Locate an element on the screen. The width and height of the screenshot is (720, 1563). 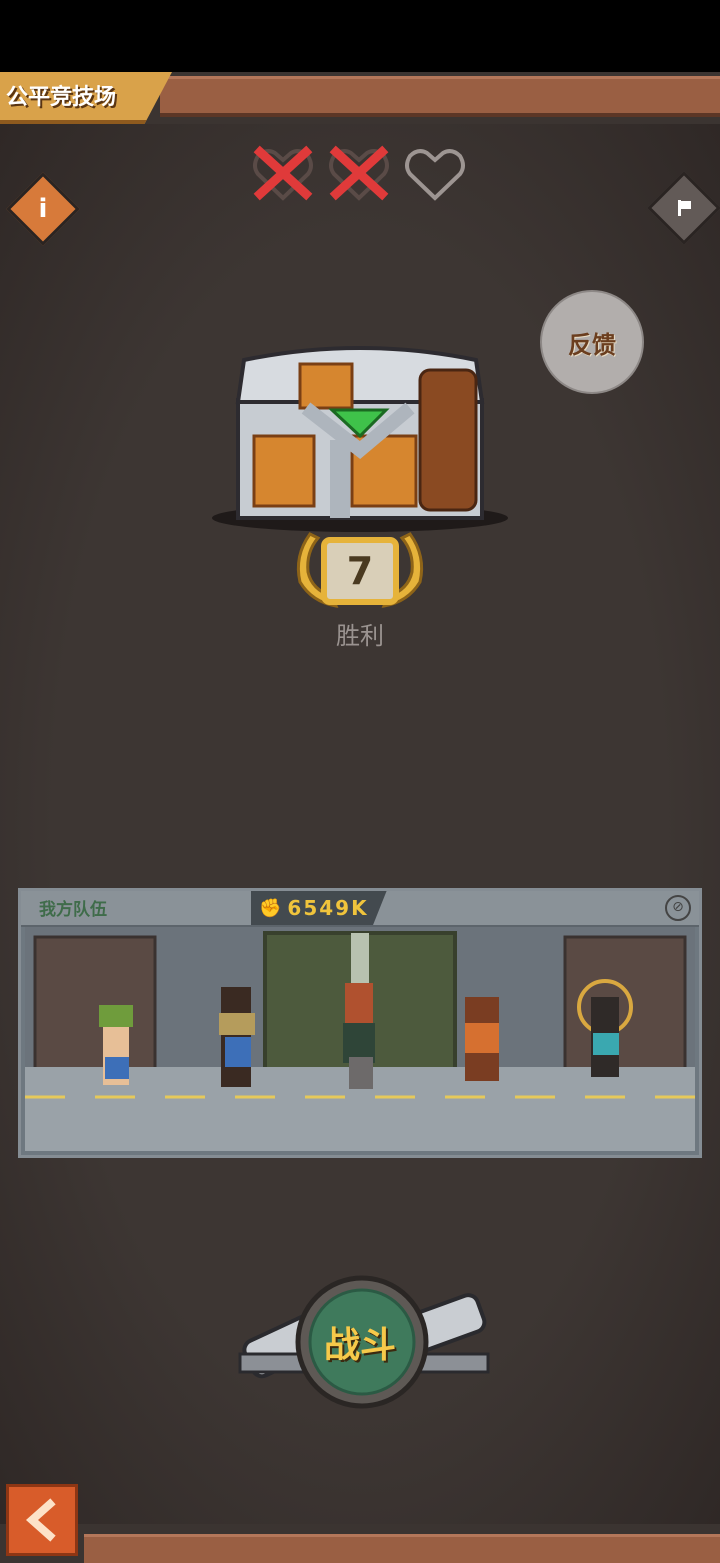
reward-chest-icon is located at coordinates (360, 440).